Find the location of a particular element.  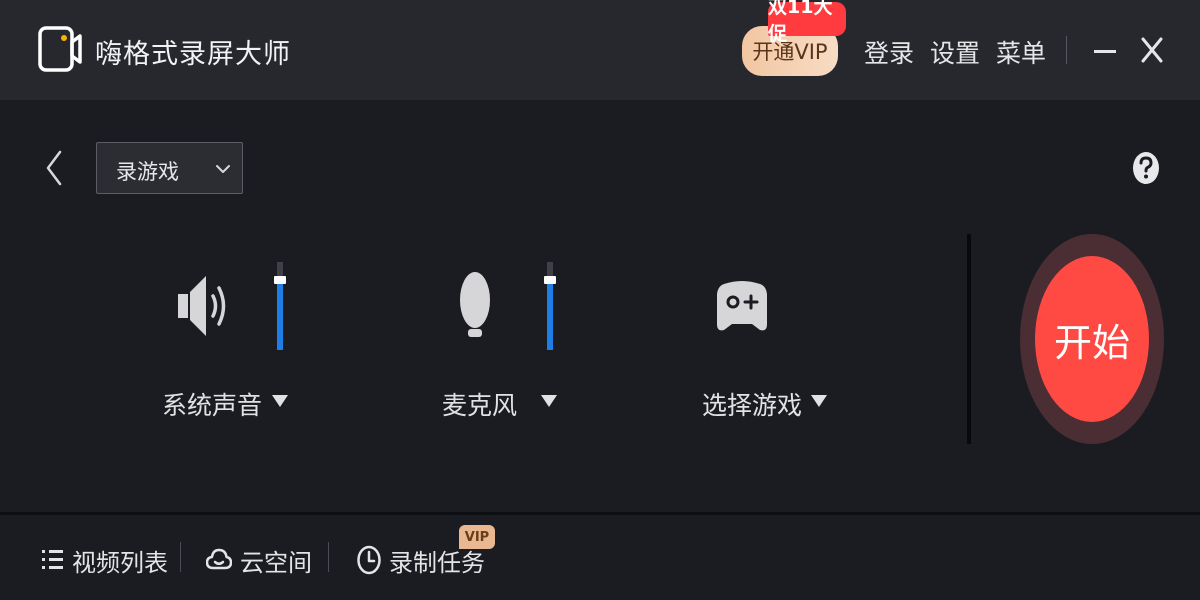

app-title: 嗨格式录屏大师 is located at coordinates (193, 54).